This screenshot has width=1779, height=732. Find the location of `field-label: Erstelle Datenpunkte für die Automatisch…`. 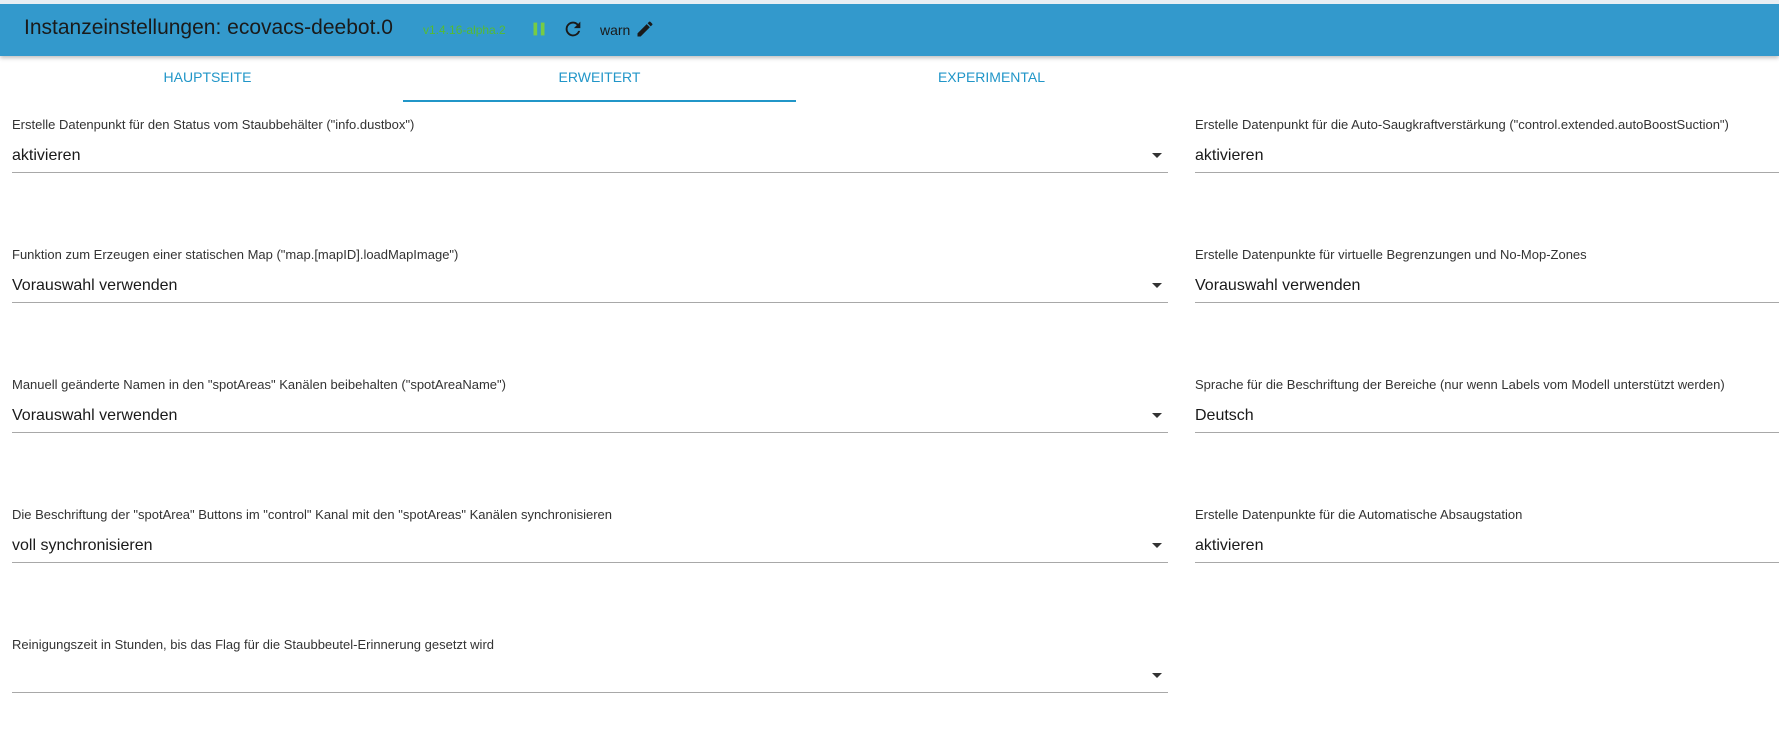

field-label: Erstelle Datenpunkte für die Automatisch… is located at coordinates (1359, 514).